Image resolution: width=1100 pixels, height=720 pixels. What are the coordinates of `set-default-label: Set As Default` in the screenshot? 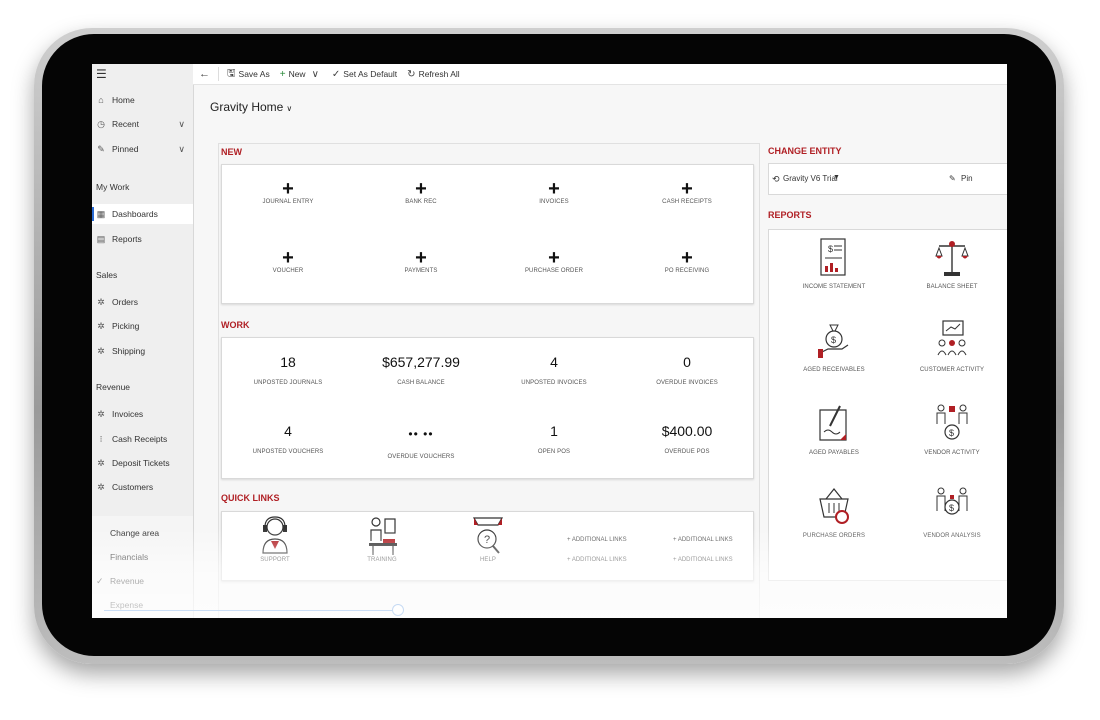 It's located at (370, 74).